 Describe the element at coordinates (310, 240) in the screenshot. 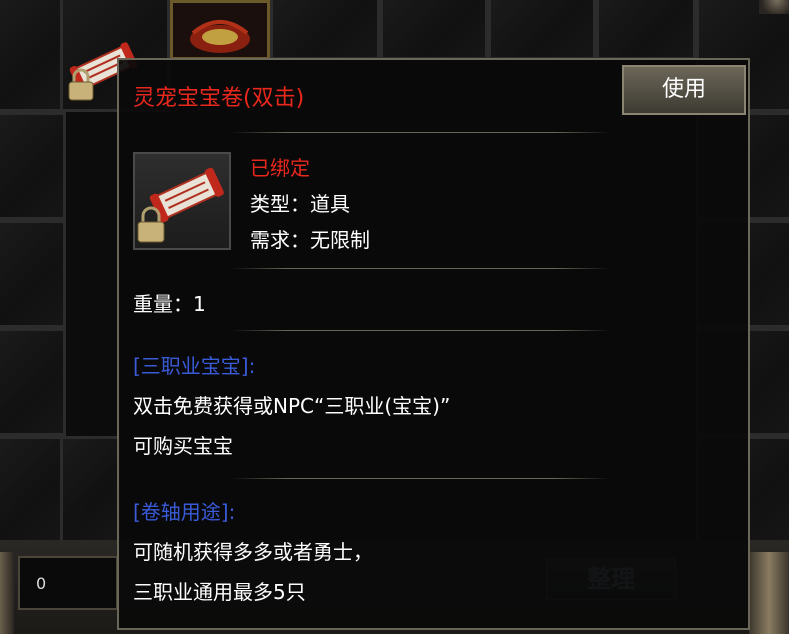

I see `item-requirement: 需求：无限制` at that location.